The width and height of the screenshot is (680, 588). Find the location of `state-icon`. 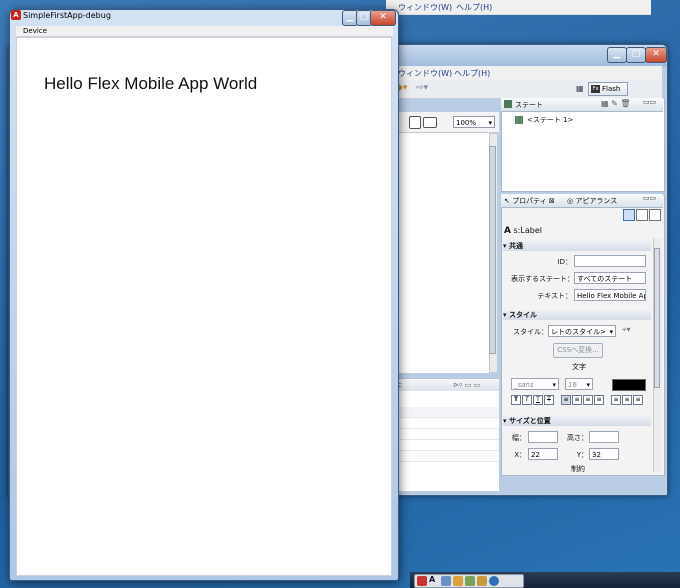

state-icon is located at coordinates (519, 120).